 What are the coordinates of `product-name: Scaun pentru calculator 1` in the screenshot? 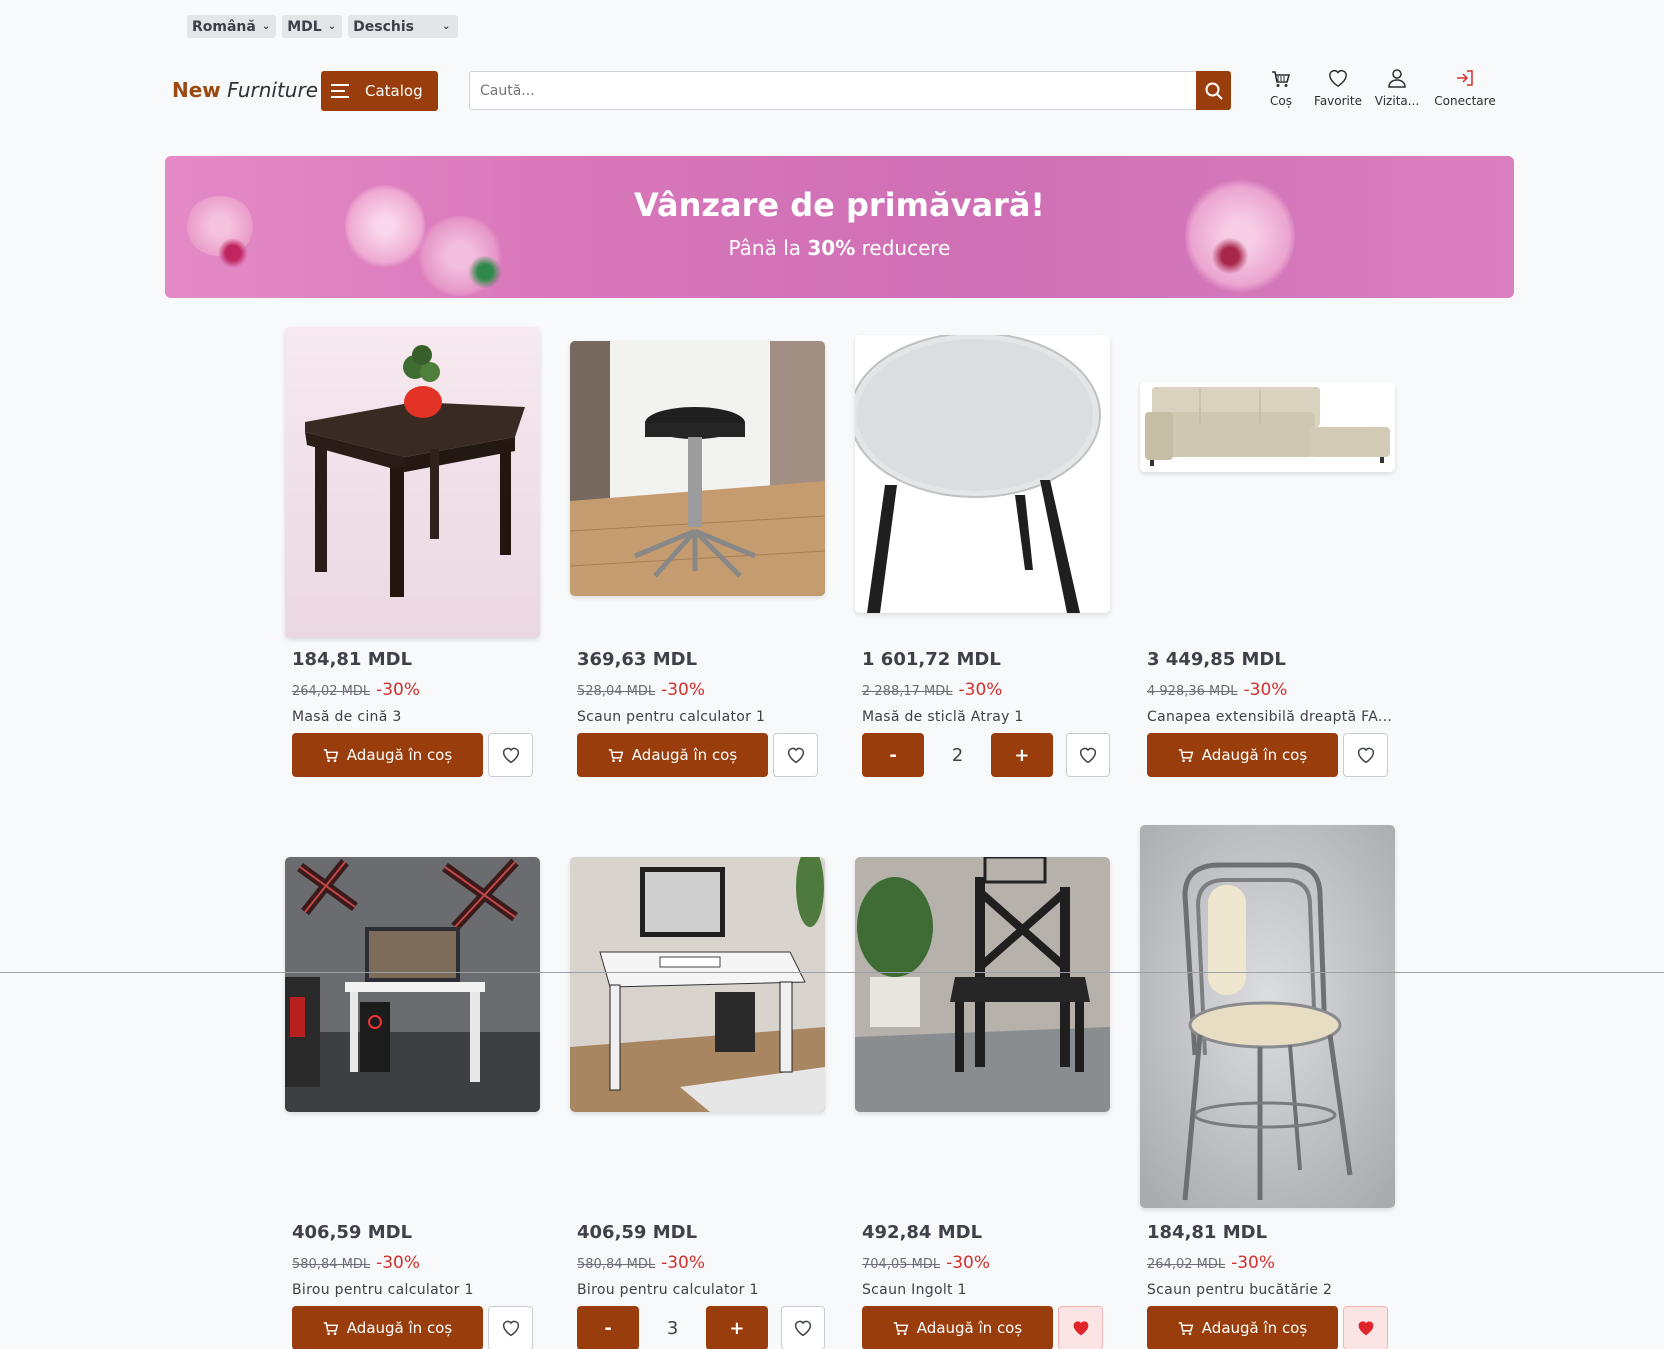 It's located at (701, 717).